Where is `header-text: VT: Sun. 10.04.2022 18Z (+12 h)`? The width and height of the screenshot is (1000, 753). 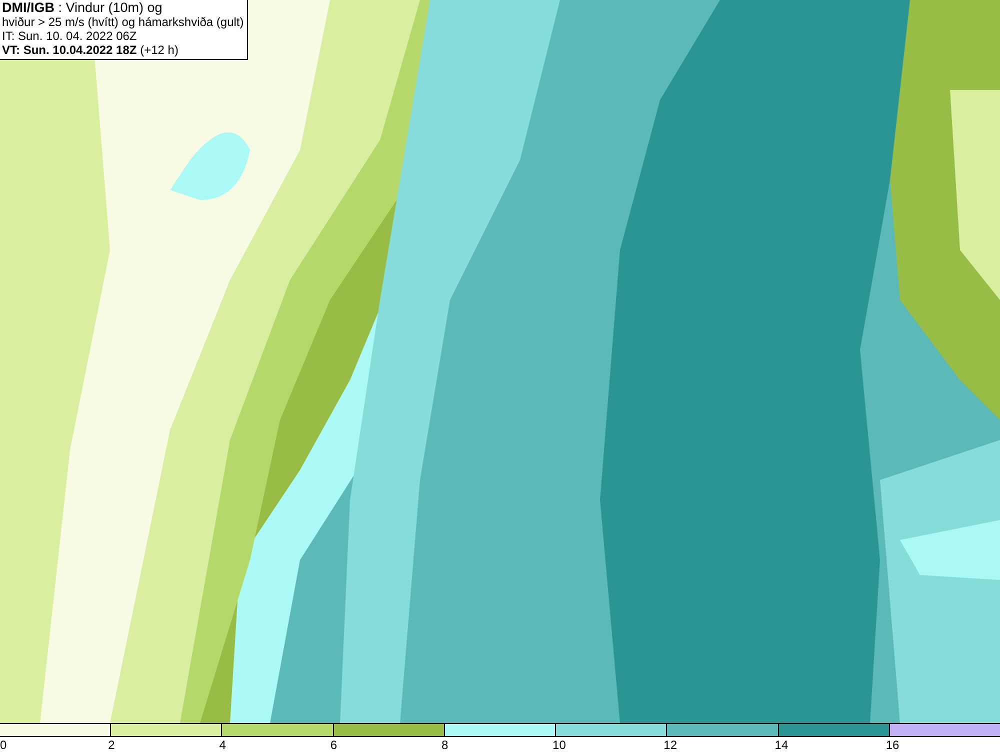 header-text: VT: Sun. 10.04.2022 18Z (+12 h) is located at coordinates (91, 50).